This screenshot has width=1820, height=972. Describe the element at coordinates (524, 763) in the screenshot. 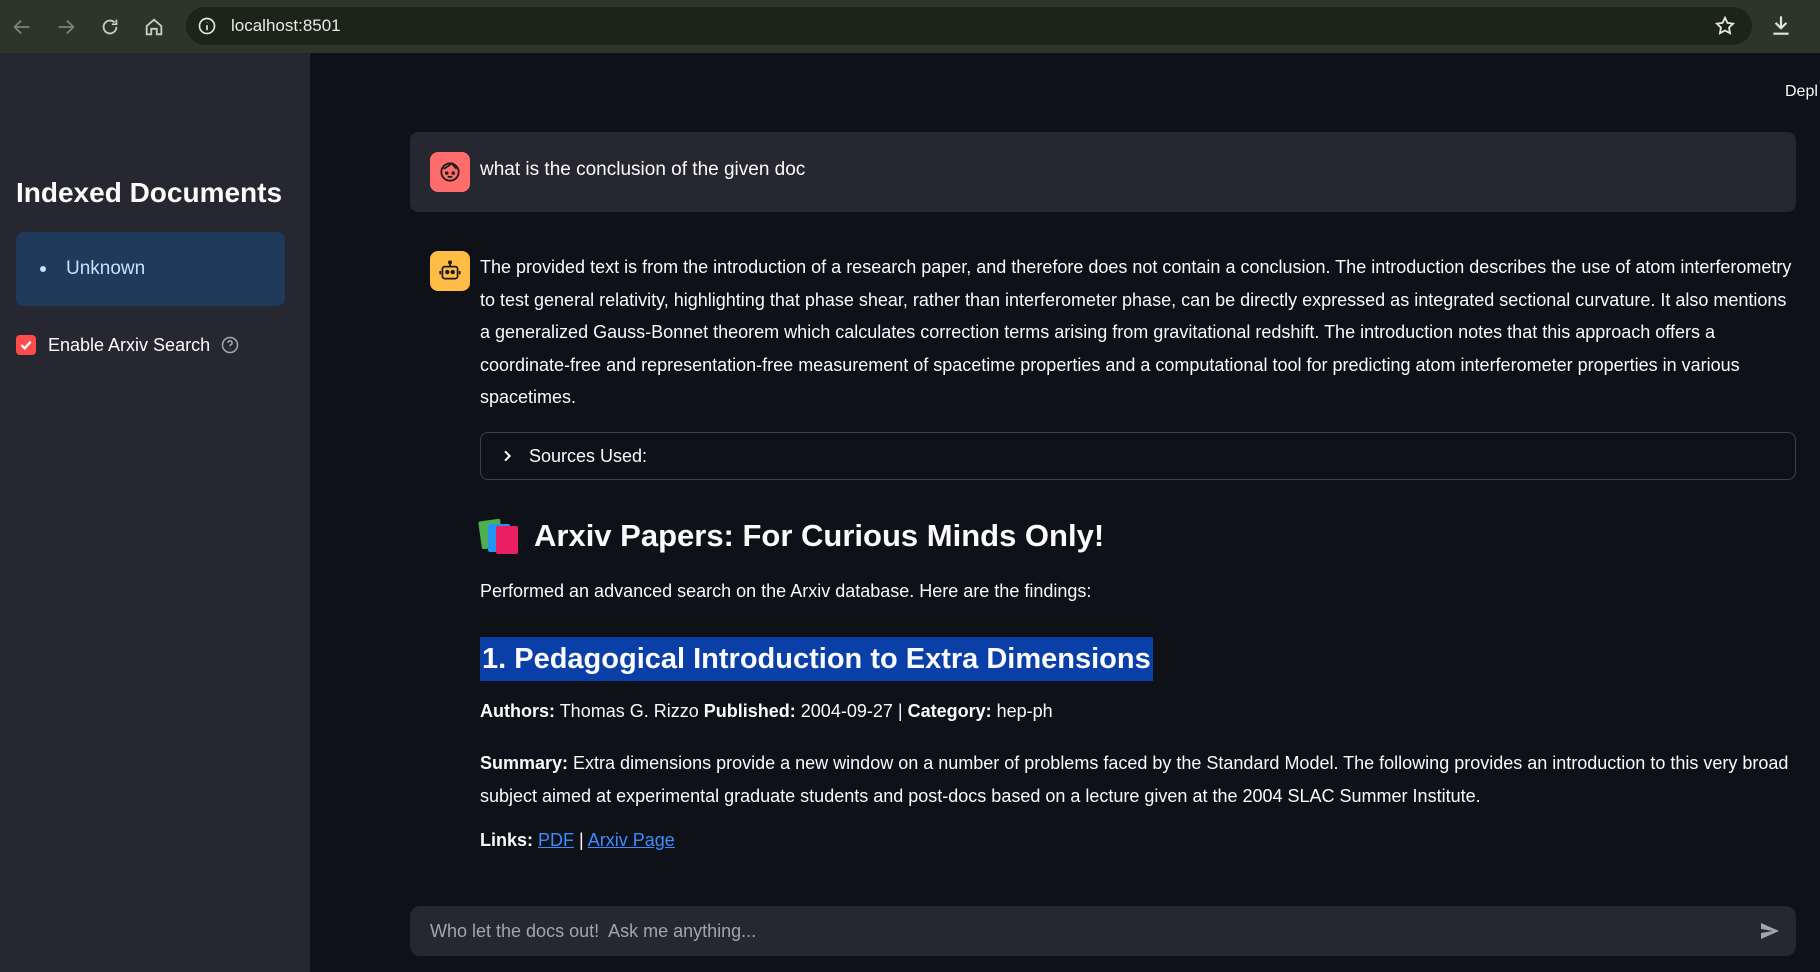

I see `summary-label: Summary:` at that location.